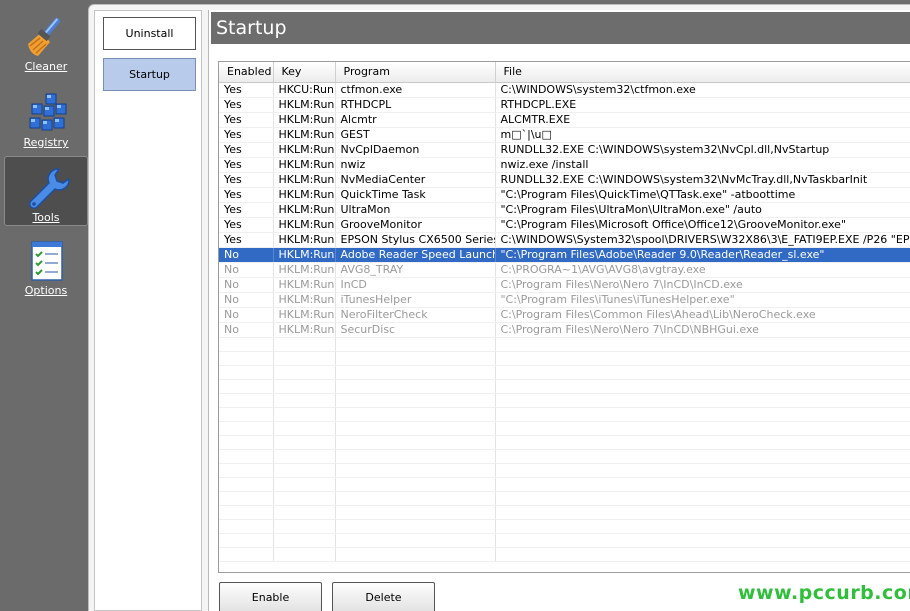  What do you see at coordinates (415, 315) in the screenshot?
I see `cell-program: NeroFilterCheck` at bounding box center [415, 315].